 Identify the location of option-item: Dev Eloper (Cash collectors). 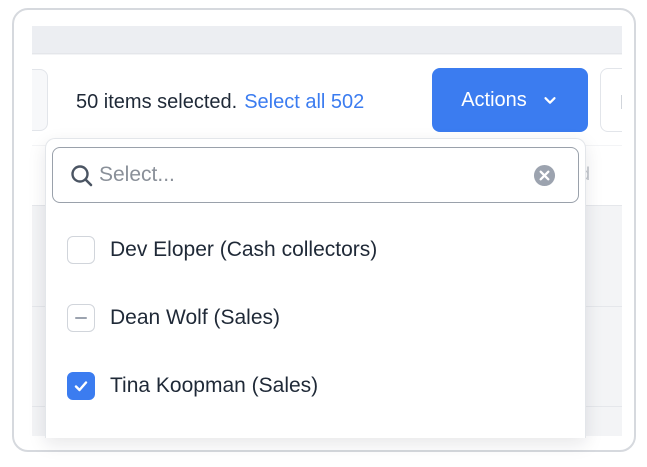
(315, 250).